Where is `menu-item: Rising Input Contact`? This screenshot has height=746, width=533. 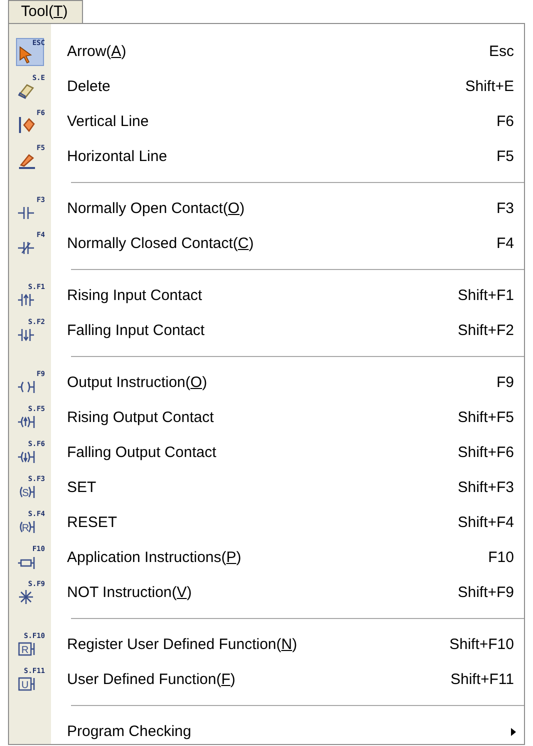 menu-item: Rising Input Contact is located at coordinates (254, 295).